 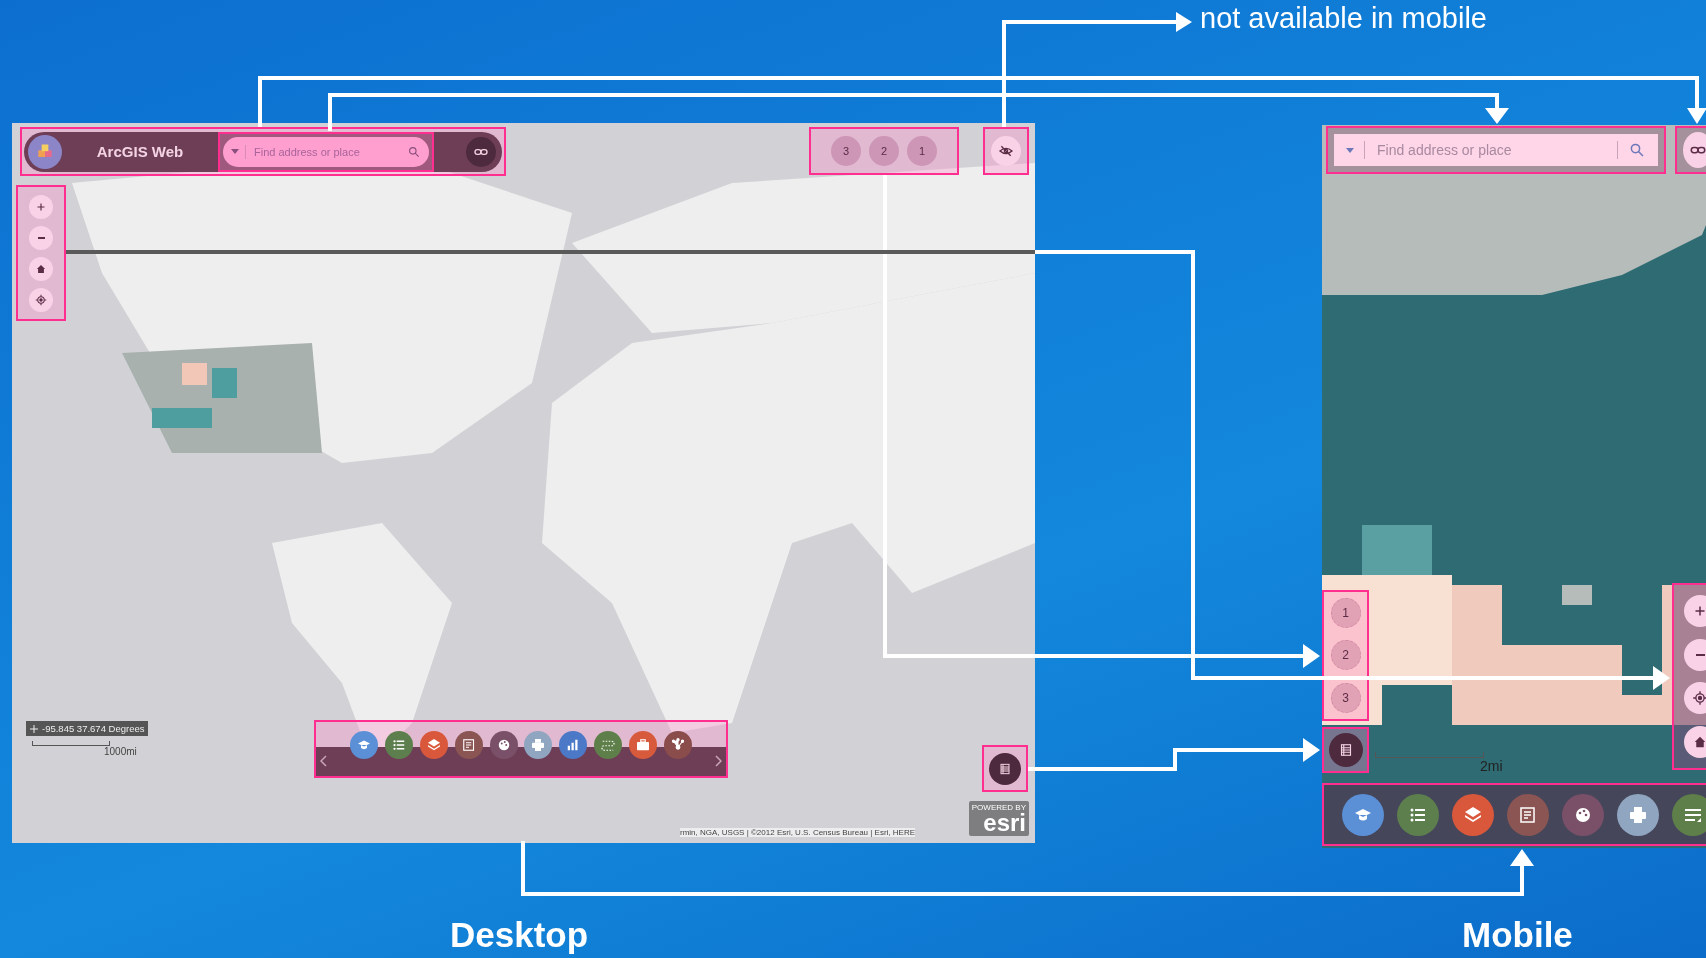 What do you see at coordinates (998, 818) in the screenshot?
I see `esri-logo: POWERED BY esri` at bounding box center [998, 818].